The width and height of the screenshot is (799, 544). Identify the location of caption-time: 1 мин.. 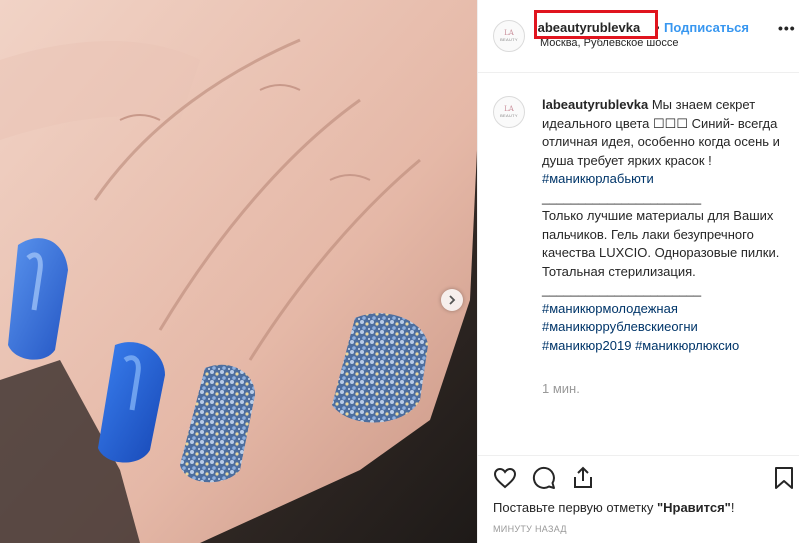
(561, 388).